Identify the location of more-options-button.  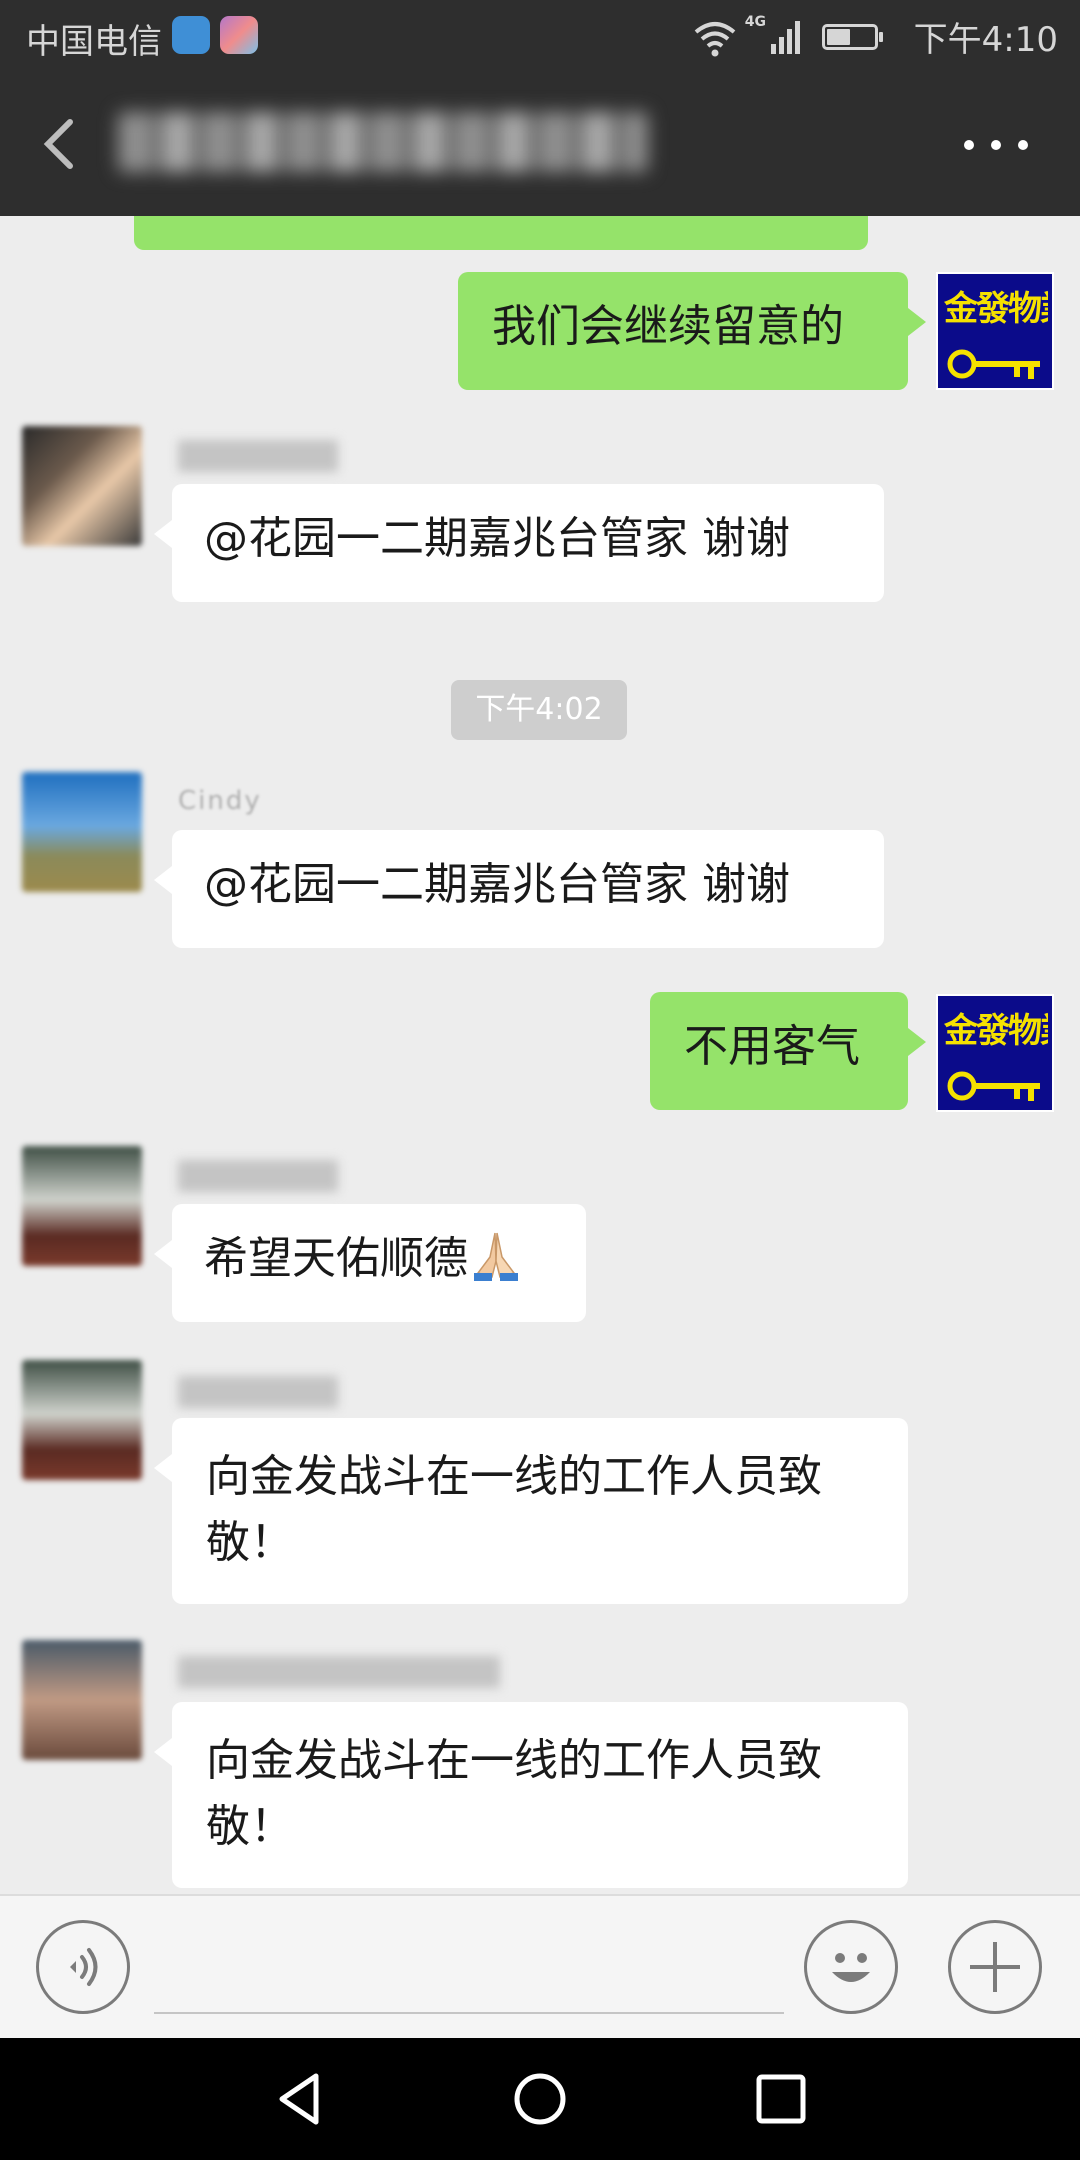
(999, 145).